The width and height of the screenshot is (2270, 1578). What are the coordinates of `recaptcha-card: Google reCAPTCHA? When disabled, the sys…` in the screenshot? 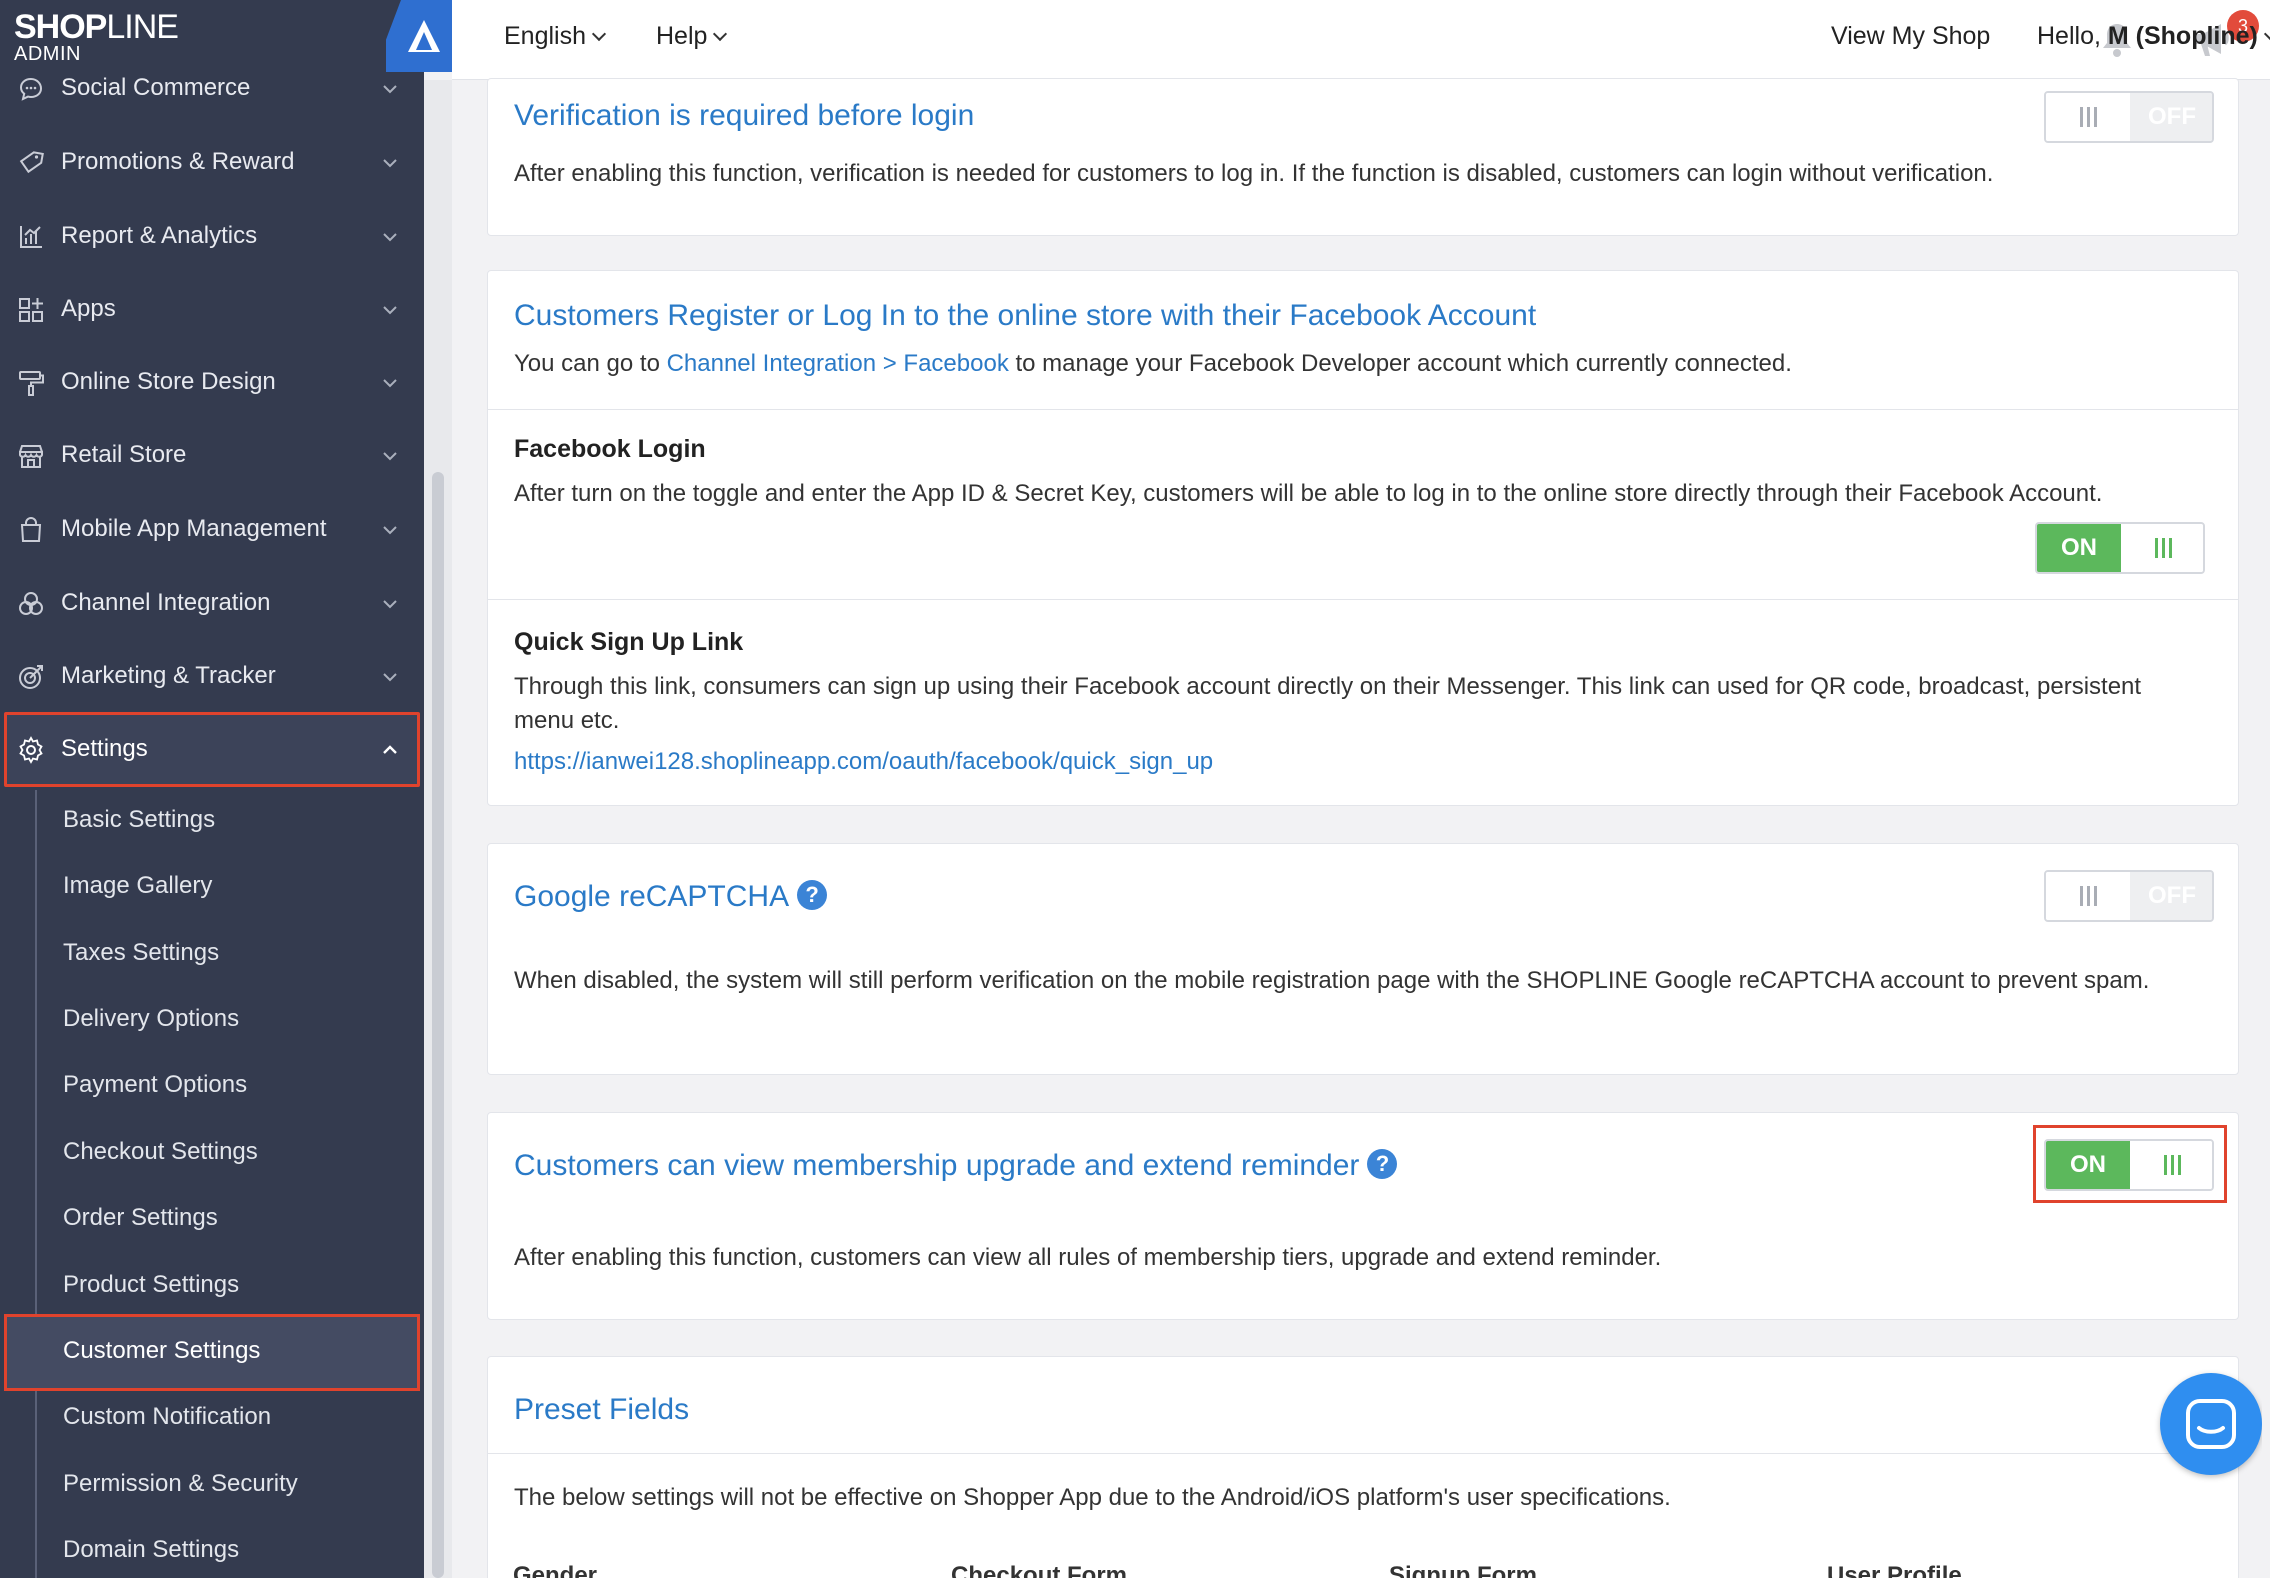 It's located at (1363, 959).